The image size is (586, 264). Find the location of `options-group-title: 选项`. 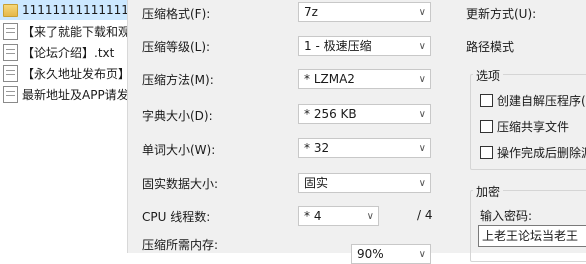

options-group-title: 选项 is located at coordinates (488, 75).